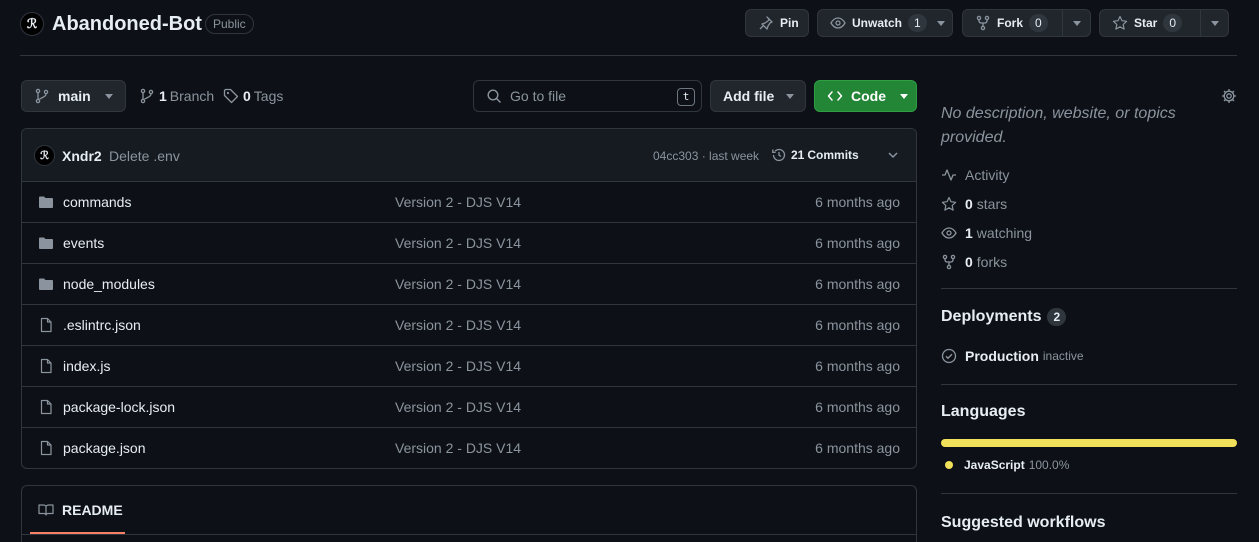 The image size is (1259, 542). Describe the element at coordinates (104, 448) in the screenshot. I see `file-name: package.json` at that location.